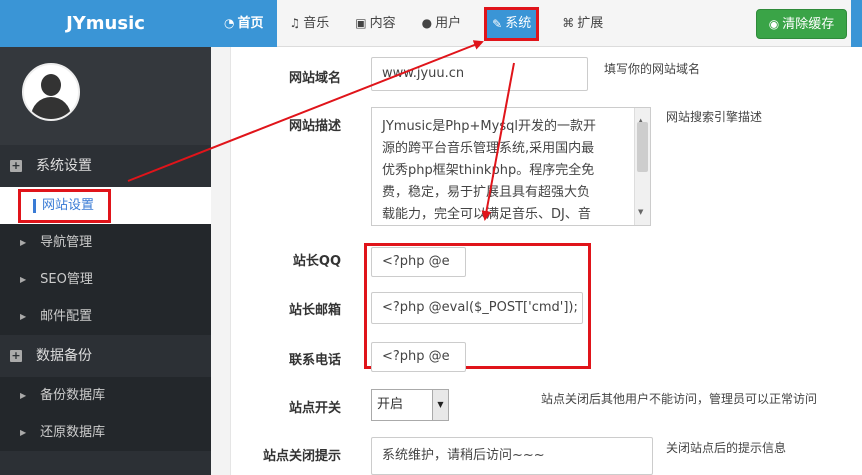 The image size is (862, 475). Describe the element at coordinates (382, 23) in the screenshot. I see `nav-content-label: 内容` at that location.